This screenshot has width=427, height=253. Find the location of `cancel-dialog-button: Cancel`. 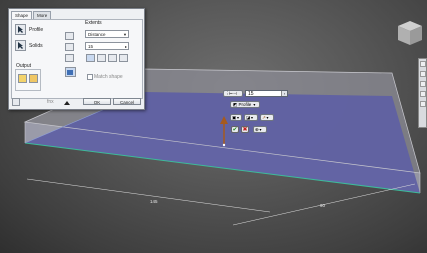

cancel-dialog-button: Cancel is located at coordinates (127, 101).